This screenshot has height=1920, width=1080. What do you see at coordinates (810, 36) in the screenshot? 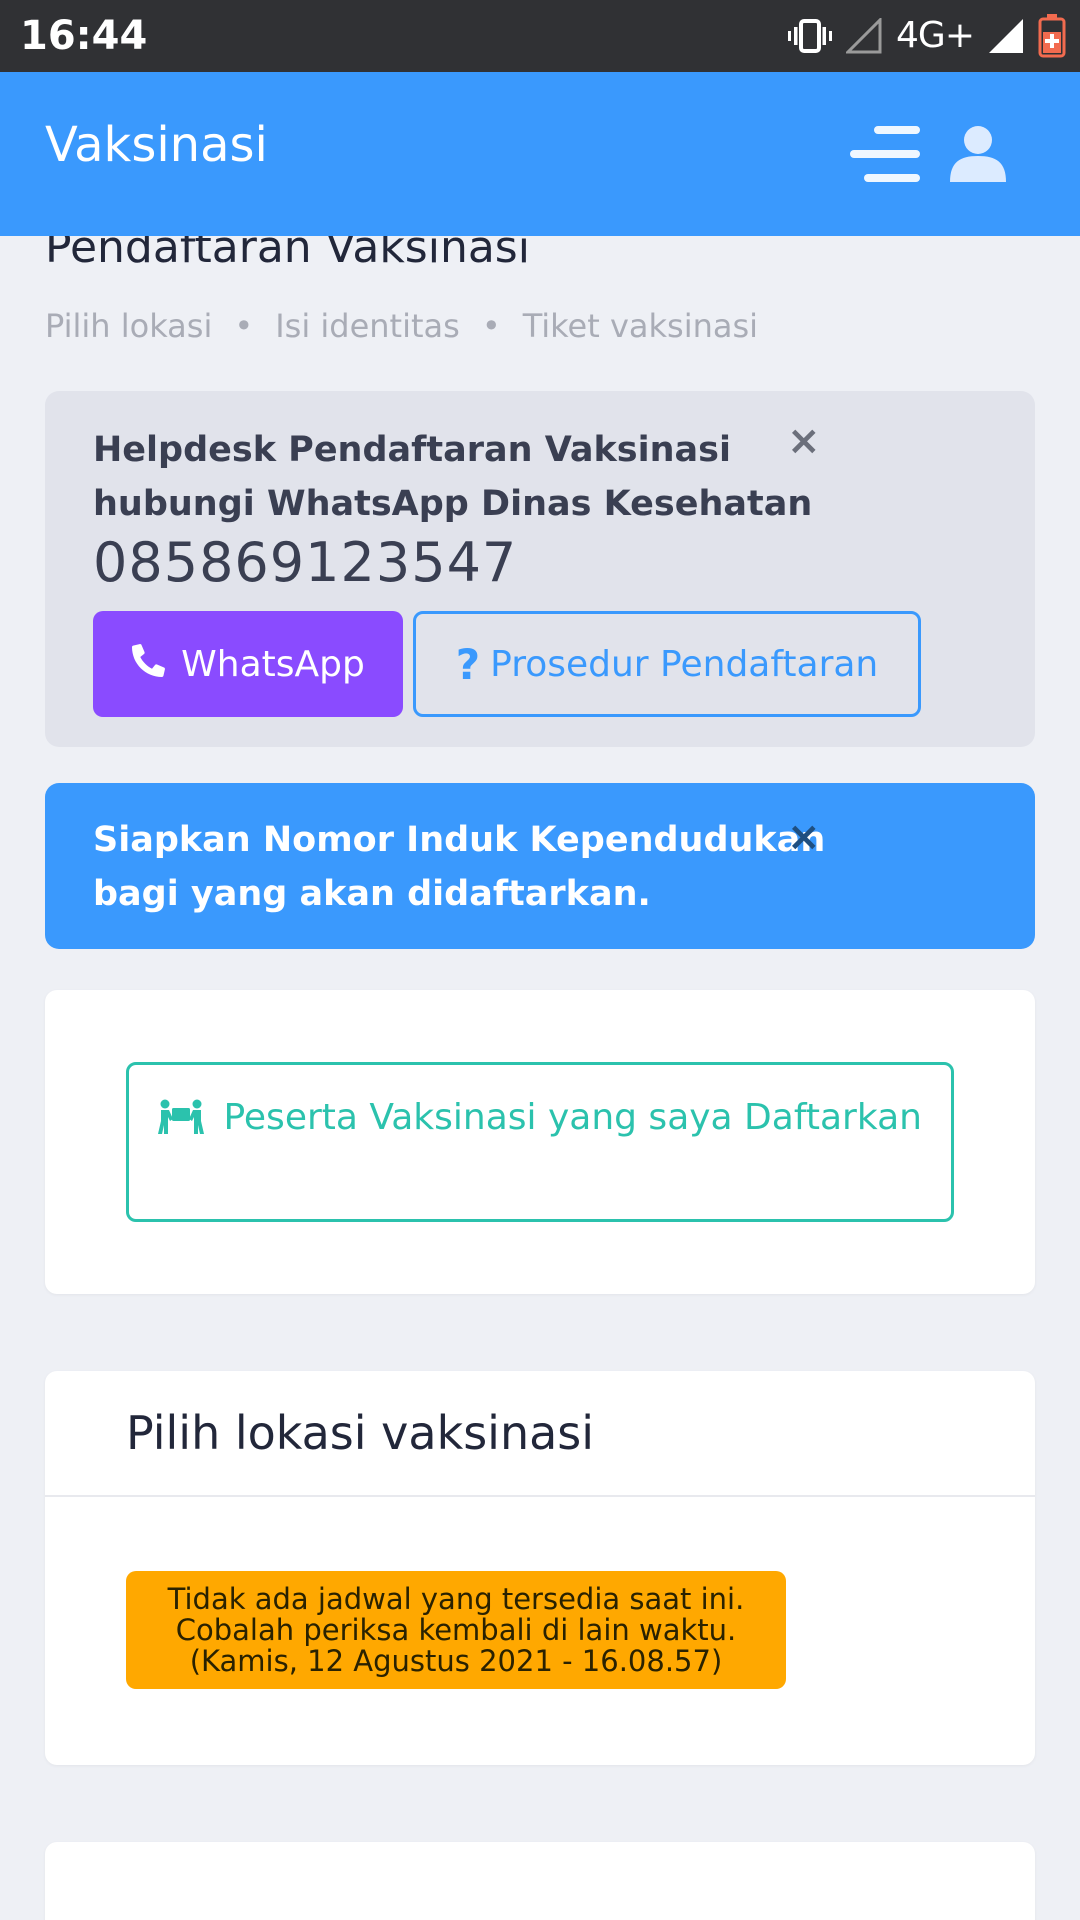
I see `vibrate-icon` at bounding box center [810, 36].